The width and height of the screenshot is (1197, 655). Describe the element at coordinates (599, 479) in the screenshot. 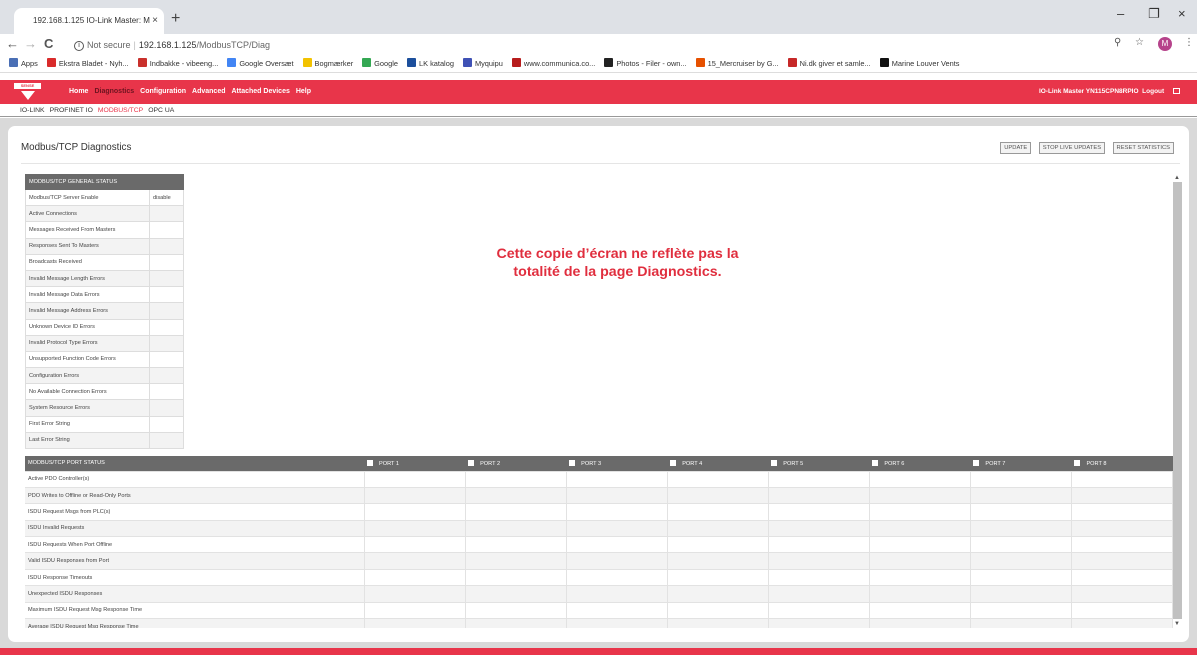

I see `table-row: Active PDO Controller(s)` at that location.